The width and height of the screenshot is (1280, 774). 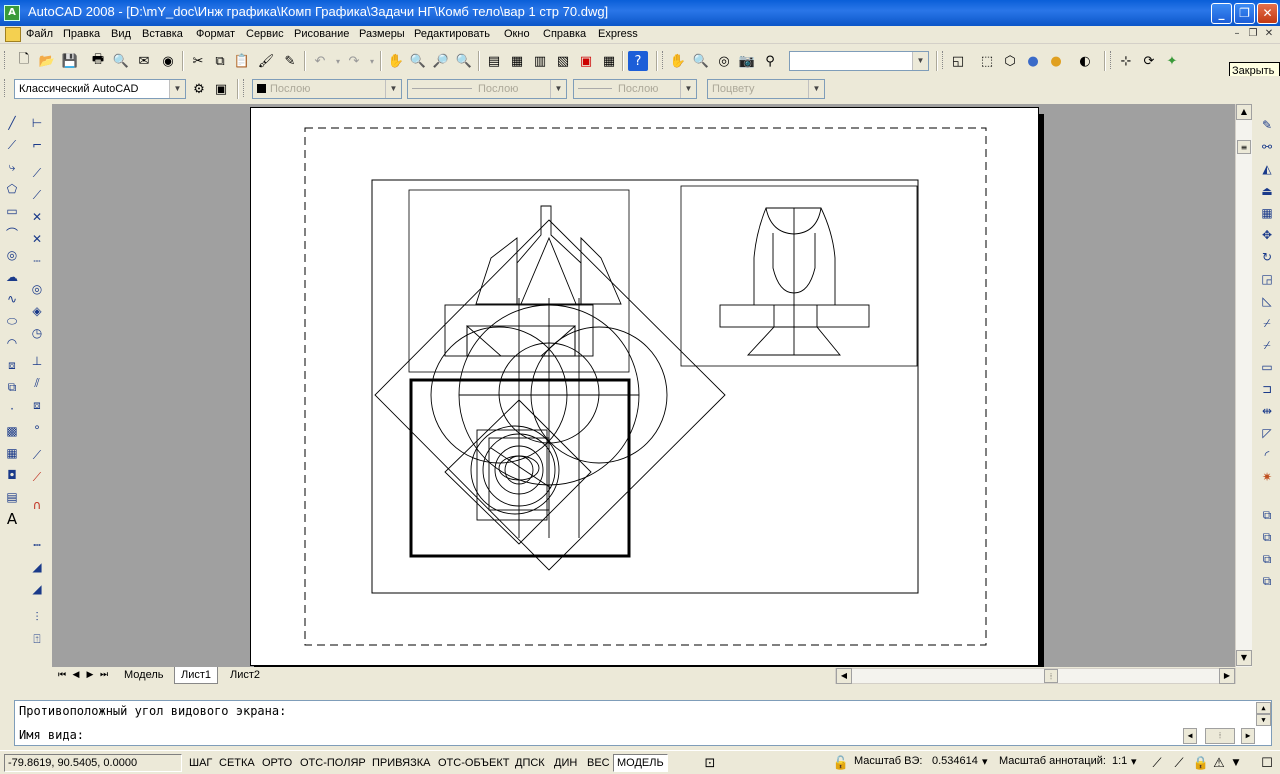 What do you see at coordinates (37, 639) in the screenshot?
I see `multileader-style-icon: ⍐` at bounding box center [37, 639].